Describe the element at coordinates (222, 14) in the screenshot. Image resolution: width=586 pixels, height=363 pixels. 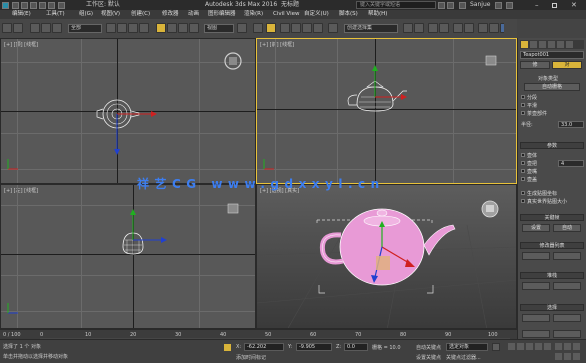
I see `menu-graph-editors: 图形编辑器` at that location.